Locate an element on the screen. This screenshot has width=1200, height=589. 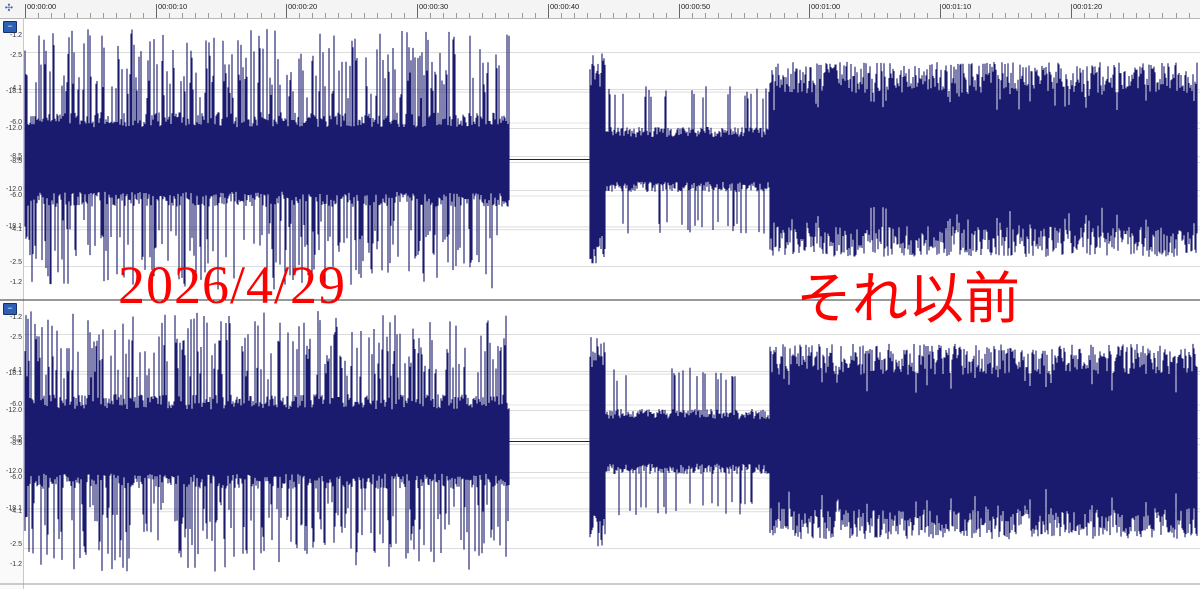
overlay-before-text: それ以前 is located at coordinates (908, 299).